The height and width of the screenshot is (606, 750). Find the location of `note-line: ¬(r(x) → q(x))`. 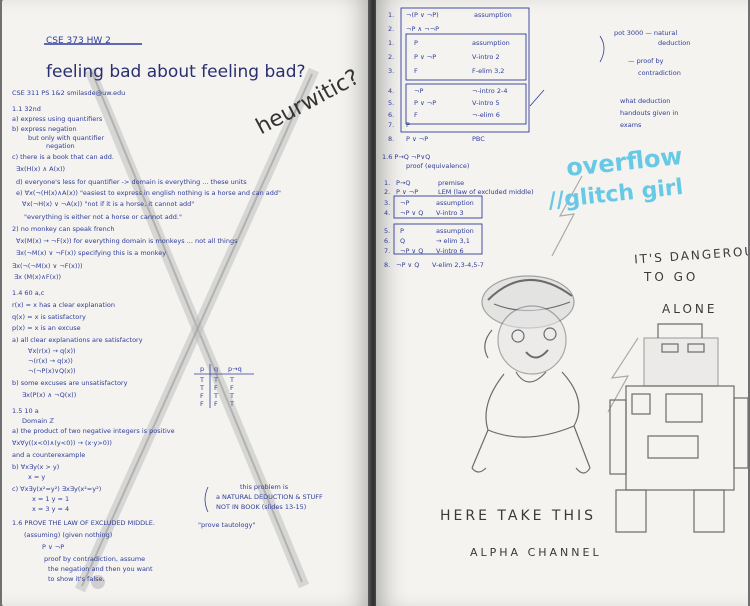

note-line: ¬(r(x) → q(x)) is located at coordinates (50, 361).